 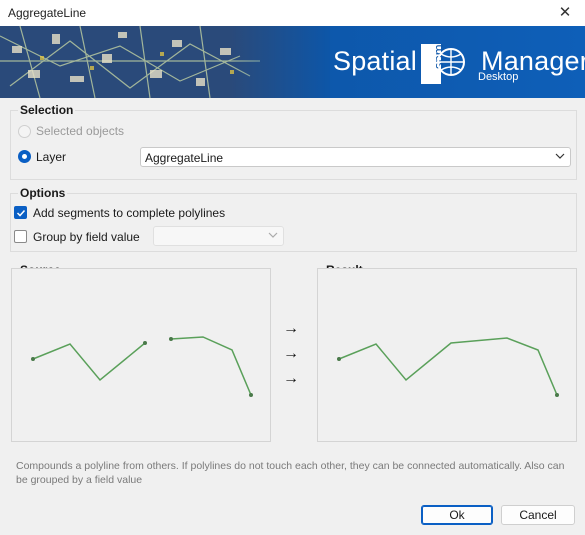 What do you see at coordinates (24, 156) in the screenshot?
I see `layer-radio` at bounding box center [24, 156].